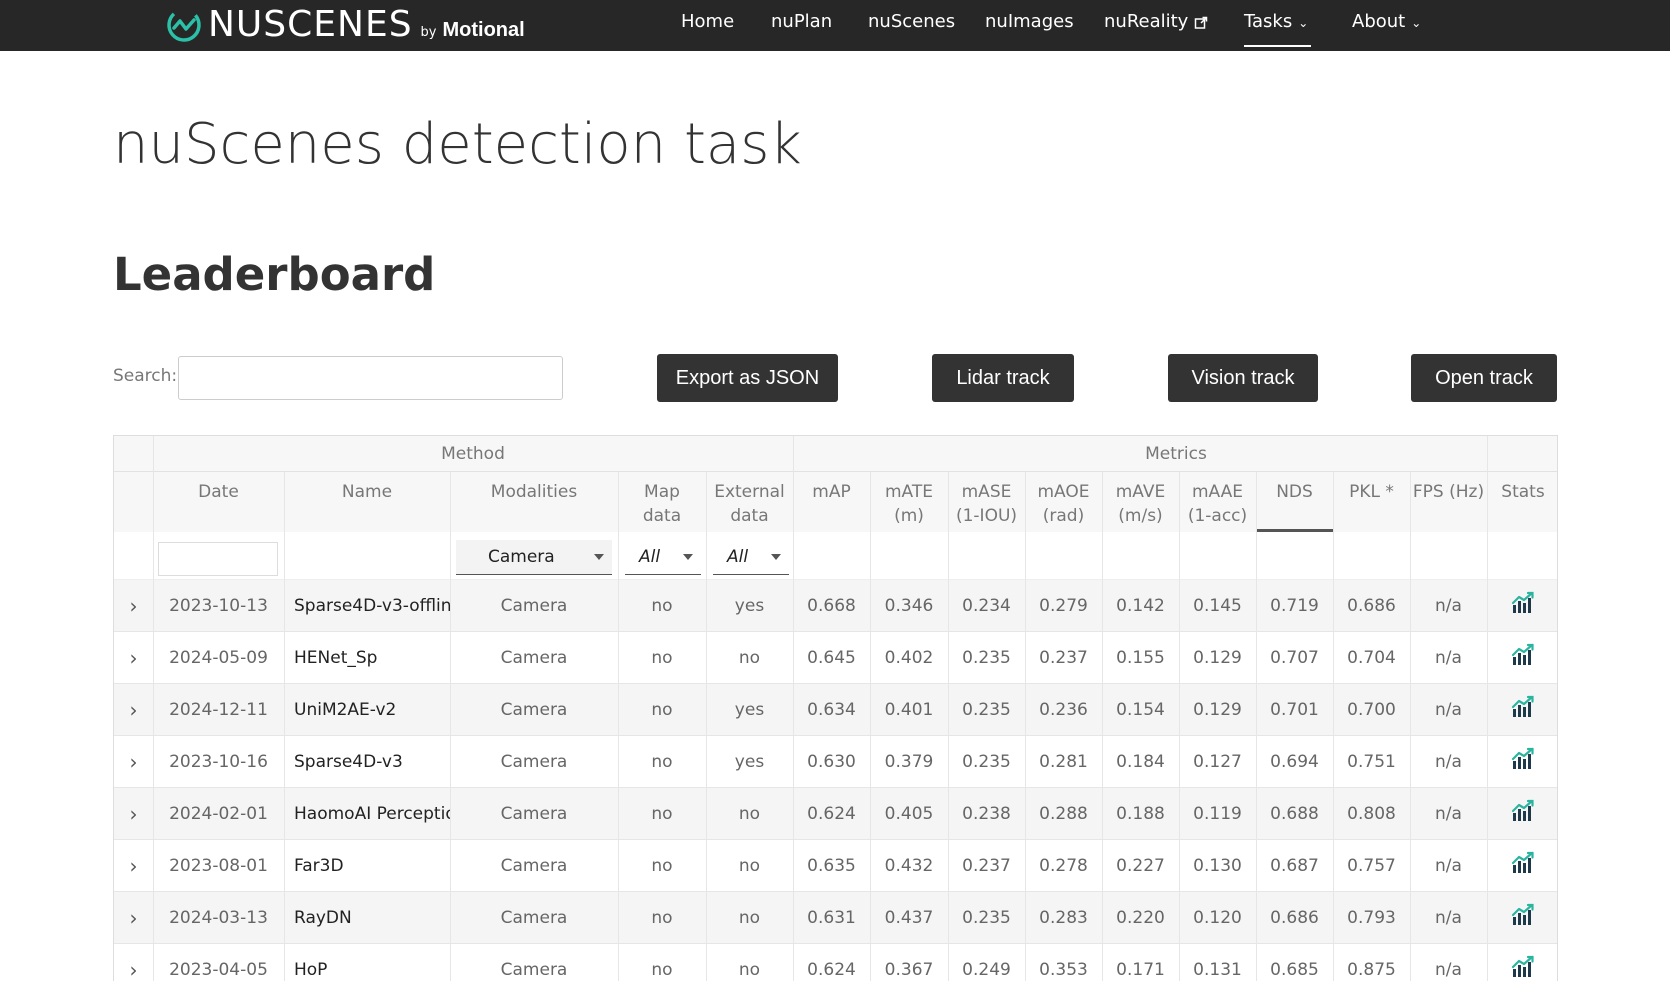 The height and width of the screenshot is (981, 1670). I want to click on logo-text: NUSCENES, so click(310, 24).